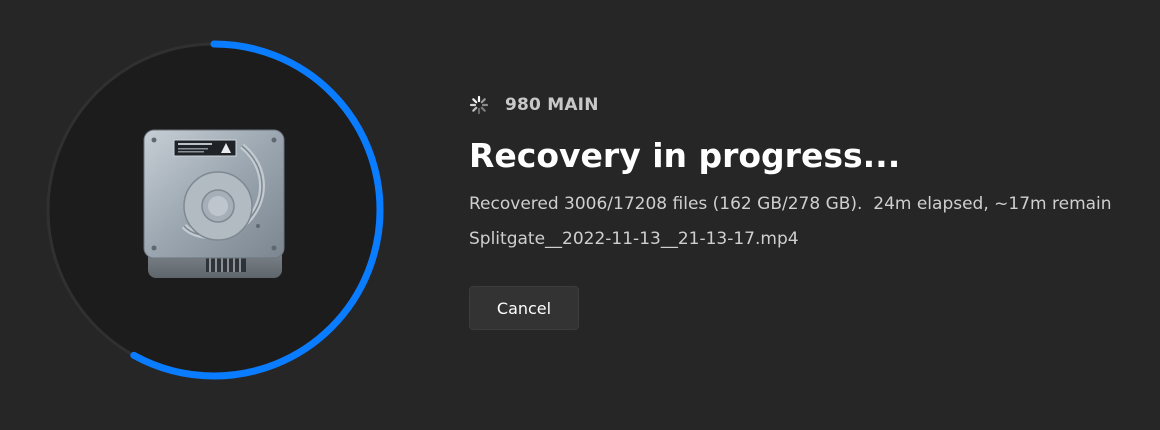  What do you see at coordinates (809, 105) in the screenshot?
I see `device-row: 980 MAIN` at bounding box center [809, 105].